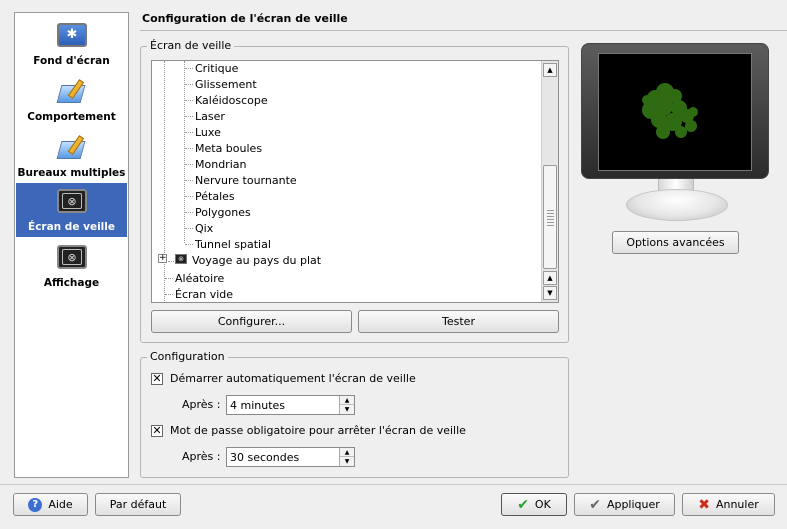 The height and width of the screenshot is (529, 787). Describe the element at coordinates (670, 111) in the screenshot. I see `screensaver-preview` at that location.